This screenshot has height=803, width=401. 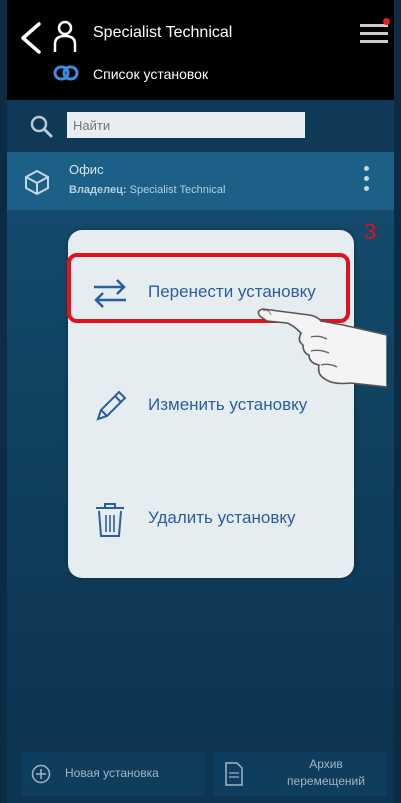 I want to click on delete-installation-option: Удалить установку, so click(x=211, y=519).